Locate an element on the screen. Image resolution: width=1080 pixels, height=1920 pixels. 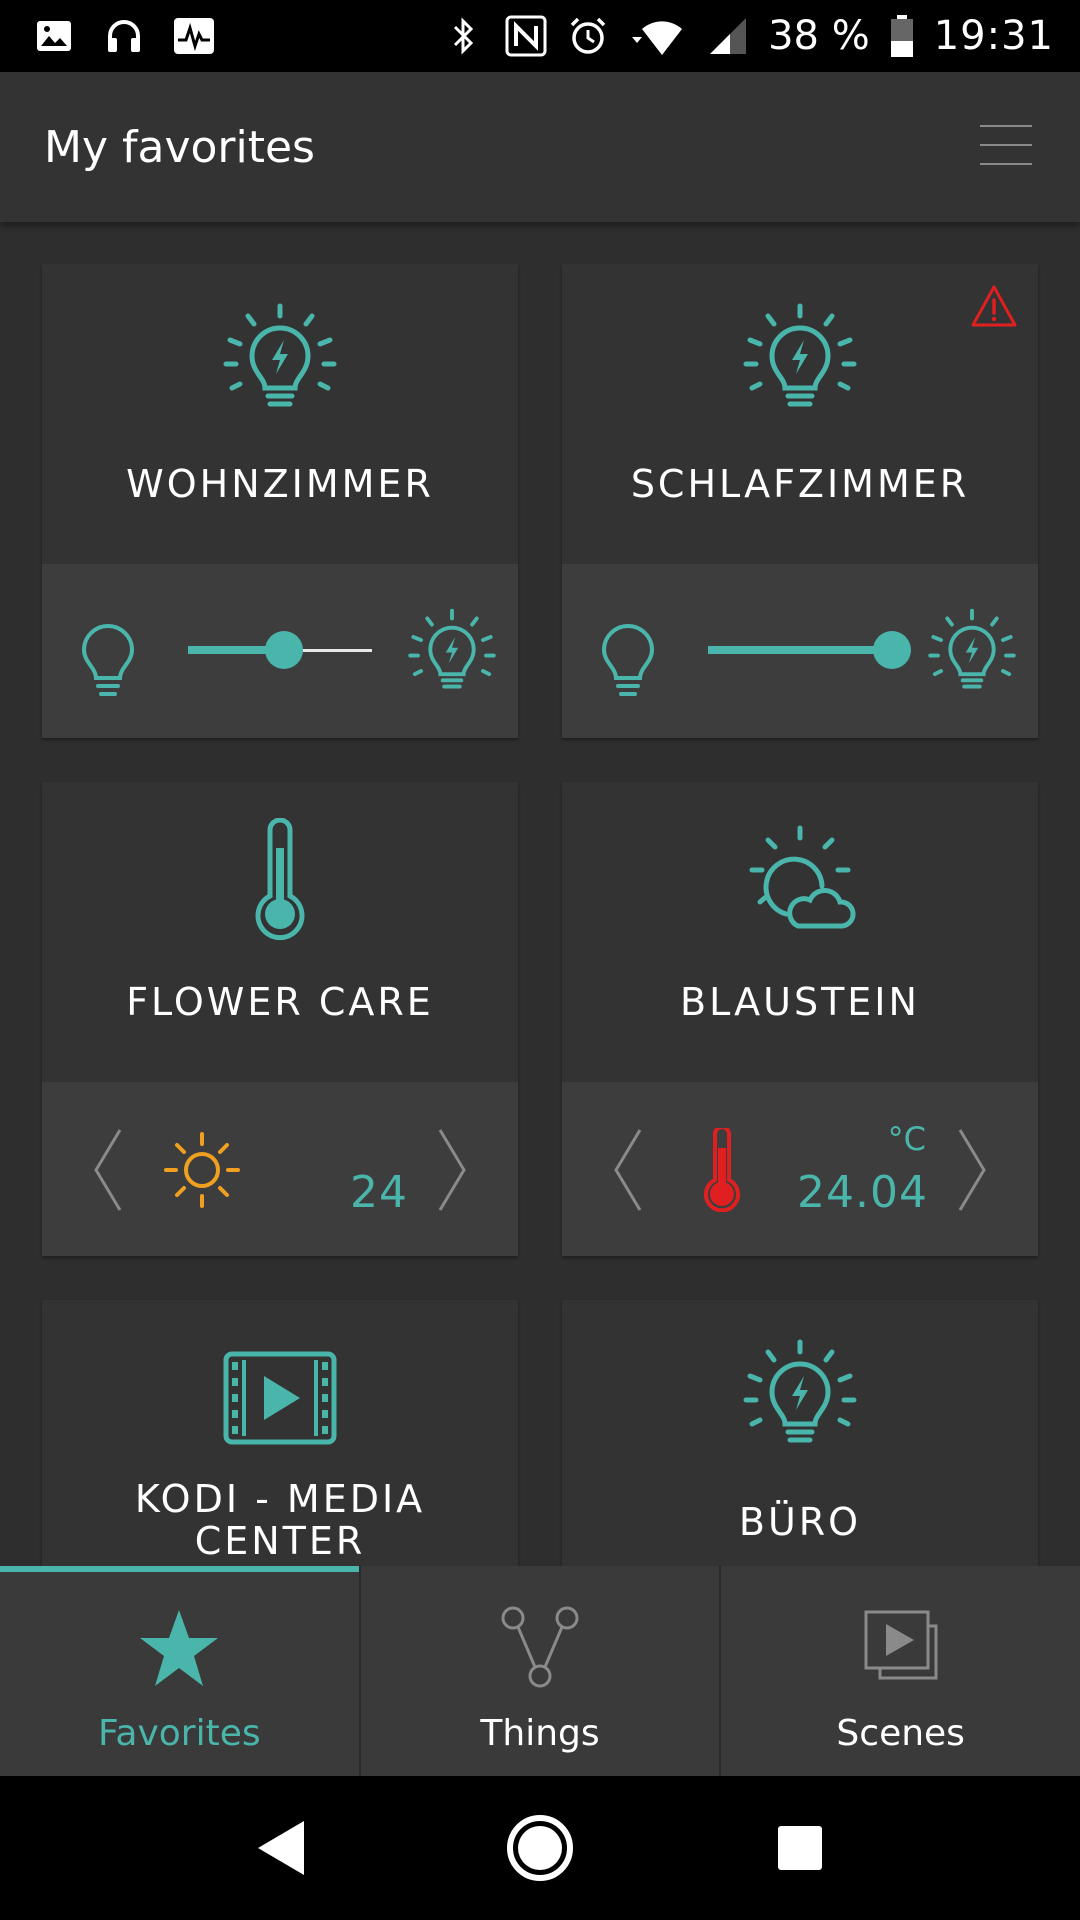
status-right: 38 % 19:31 is located at coordinates (748, 36).